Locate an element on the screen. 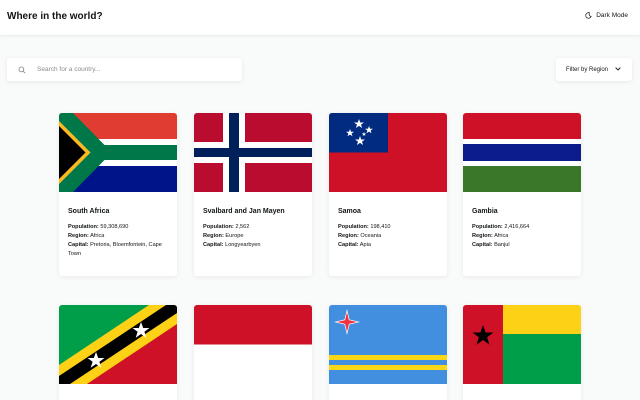  country-card-saint-kitts-and-nevis is located at coordinates (118, 352).